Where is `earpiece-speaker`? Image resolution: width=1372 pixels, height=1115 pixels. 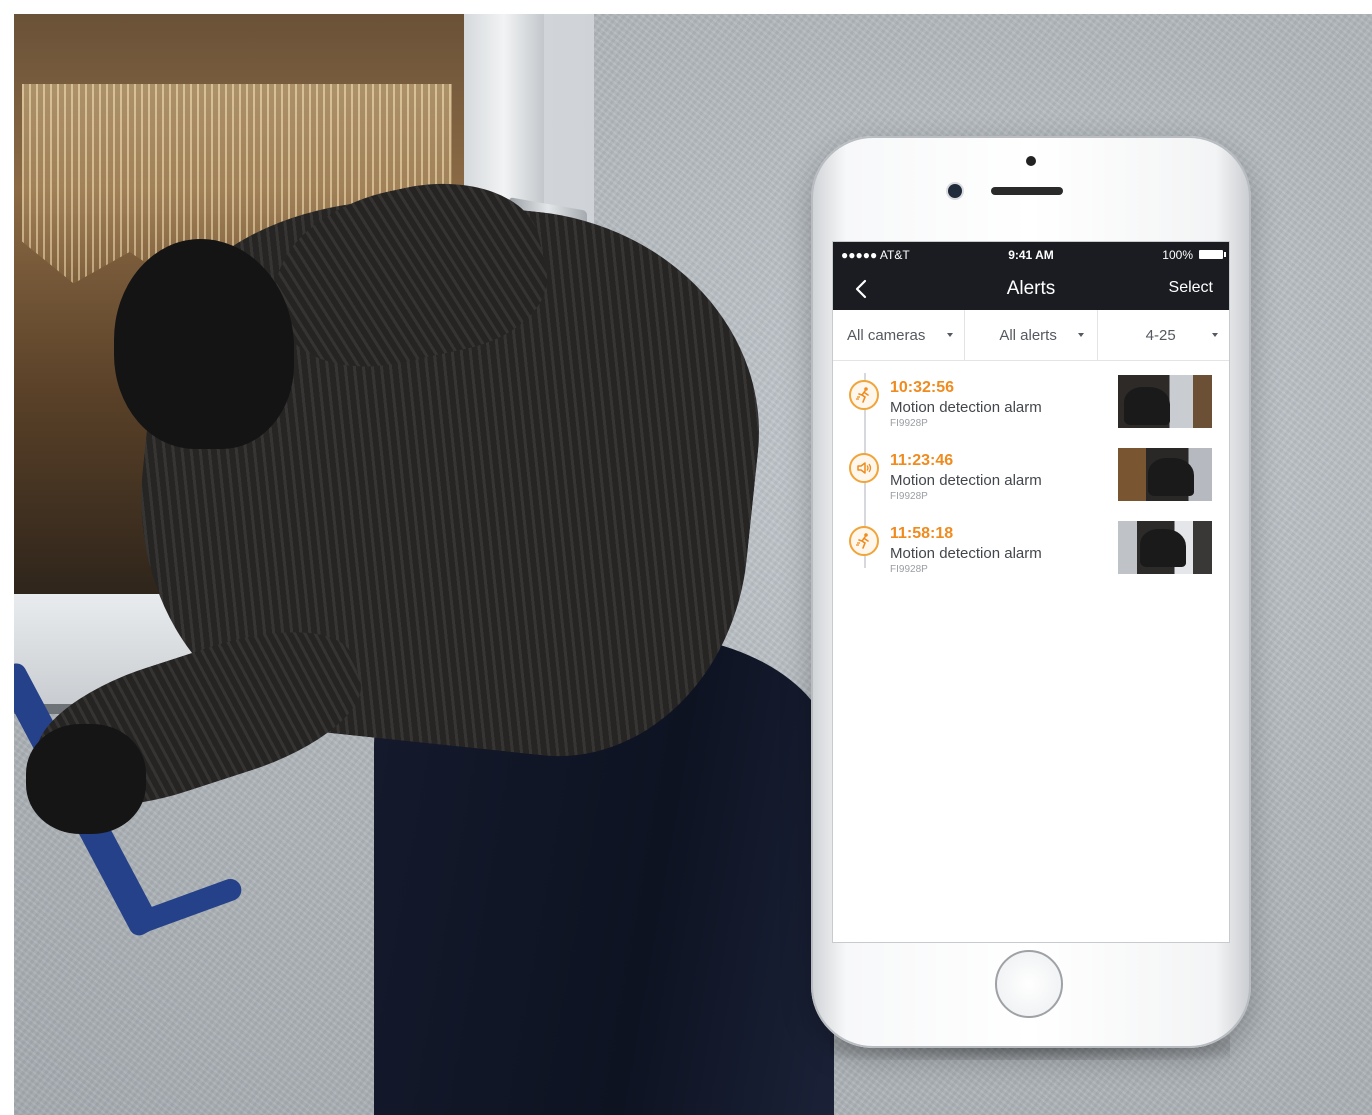
earpiece-speaker is located at coordinates (1027, 191).